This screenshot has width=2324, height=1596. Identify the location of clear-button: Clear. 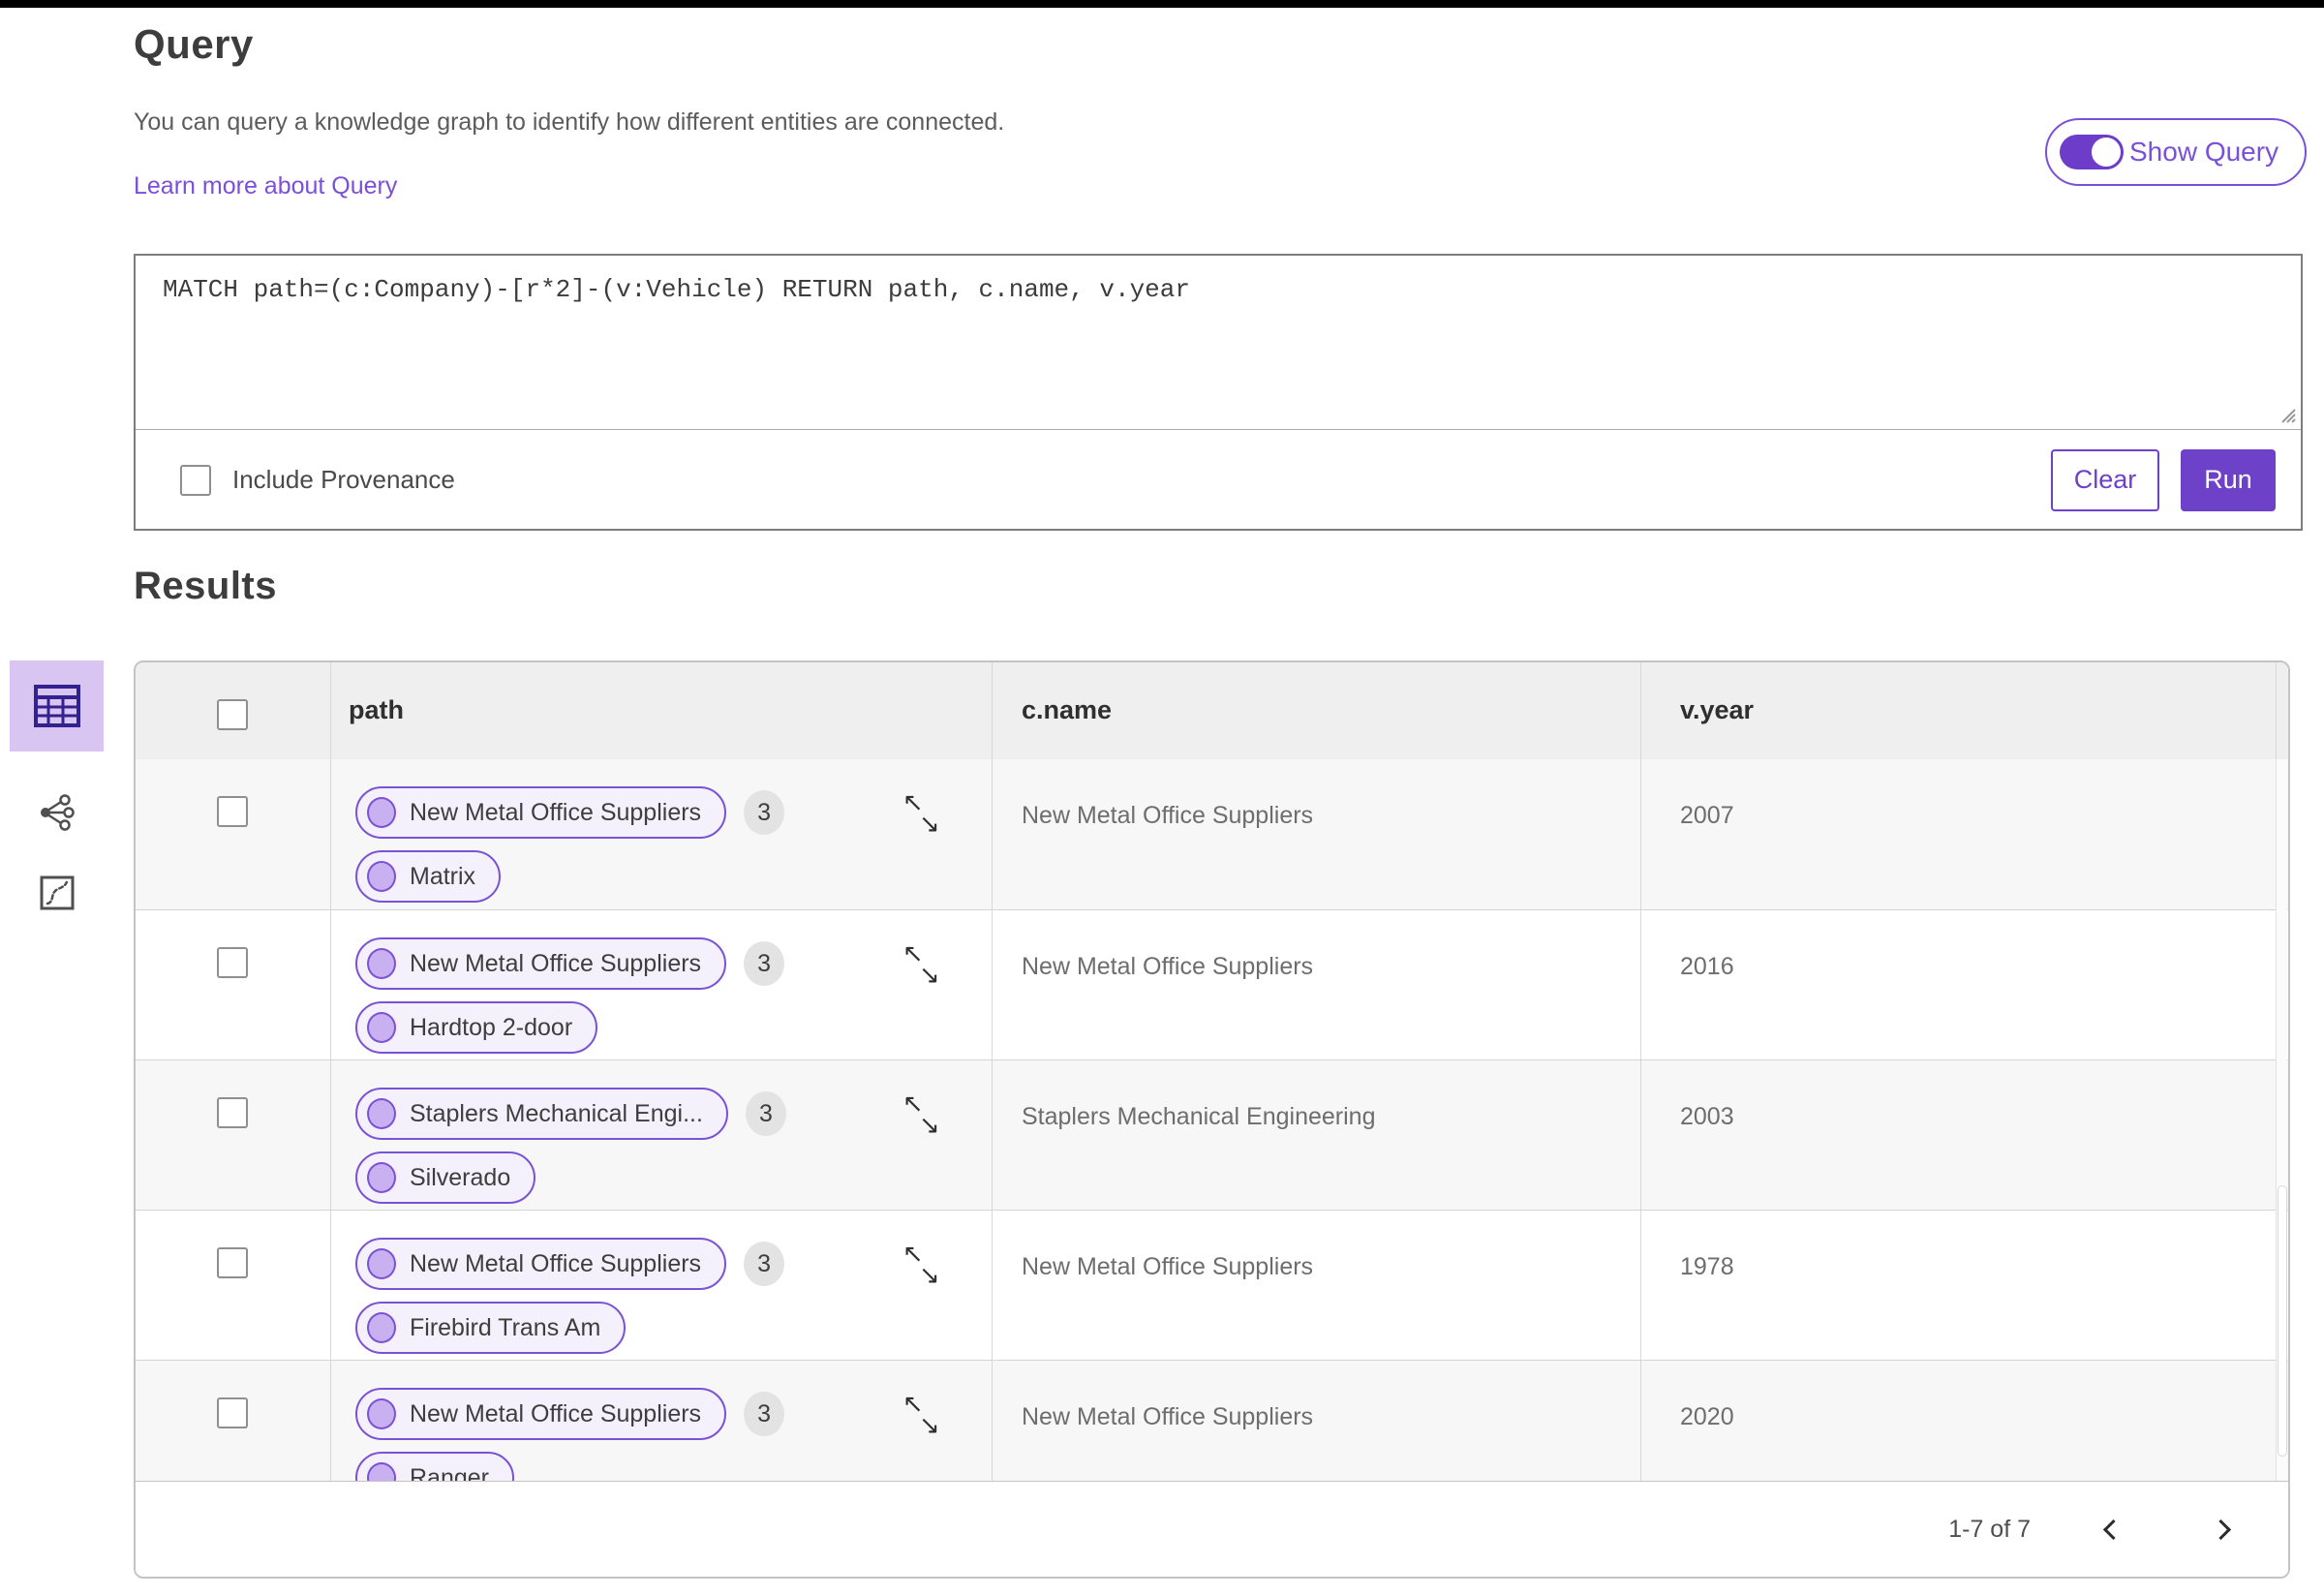
(2105, 479).